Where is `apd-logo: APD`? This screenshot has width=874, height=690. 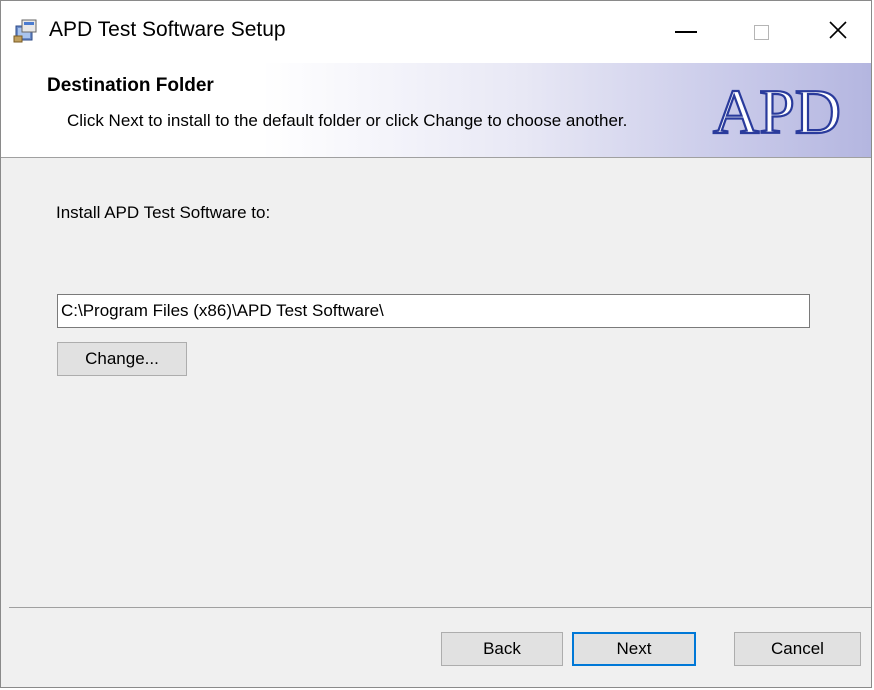 apd-logo: APD is located at coordinates (777, 111).